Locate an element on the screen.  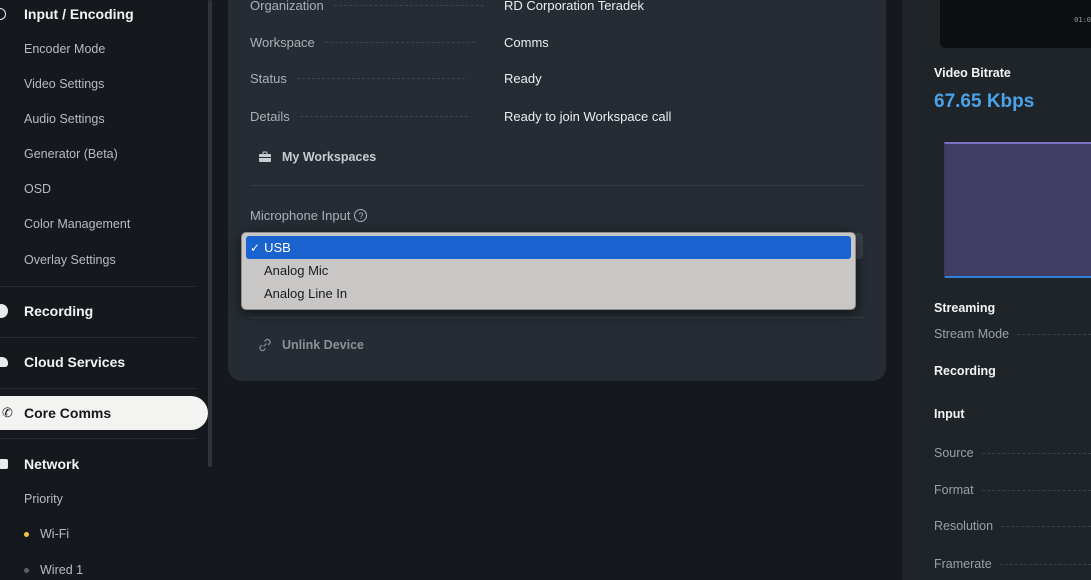
wifi-status-dot is located at coordinates (26, 534).